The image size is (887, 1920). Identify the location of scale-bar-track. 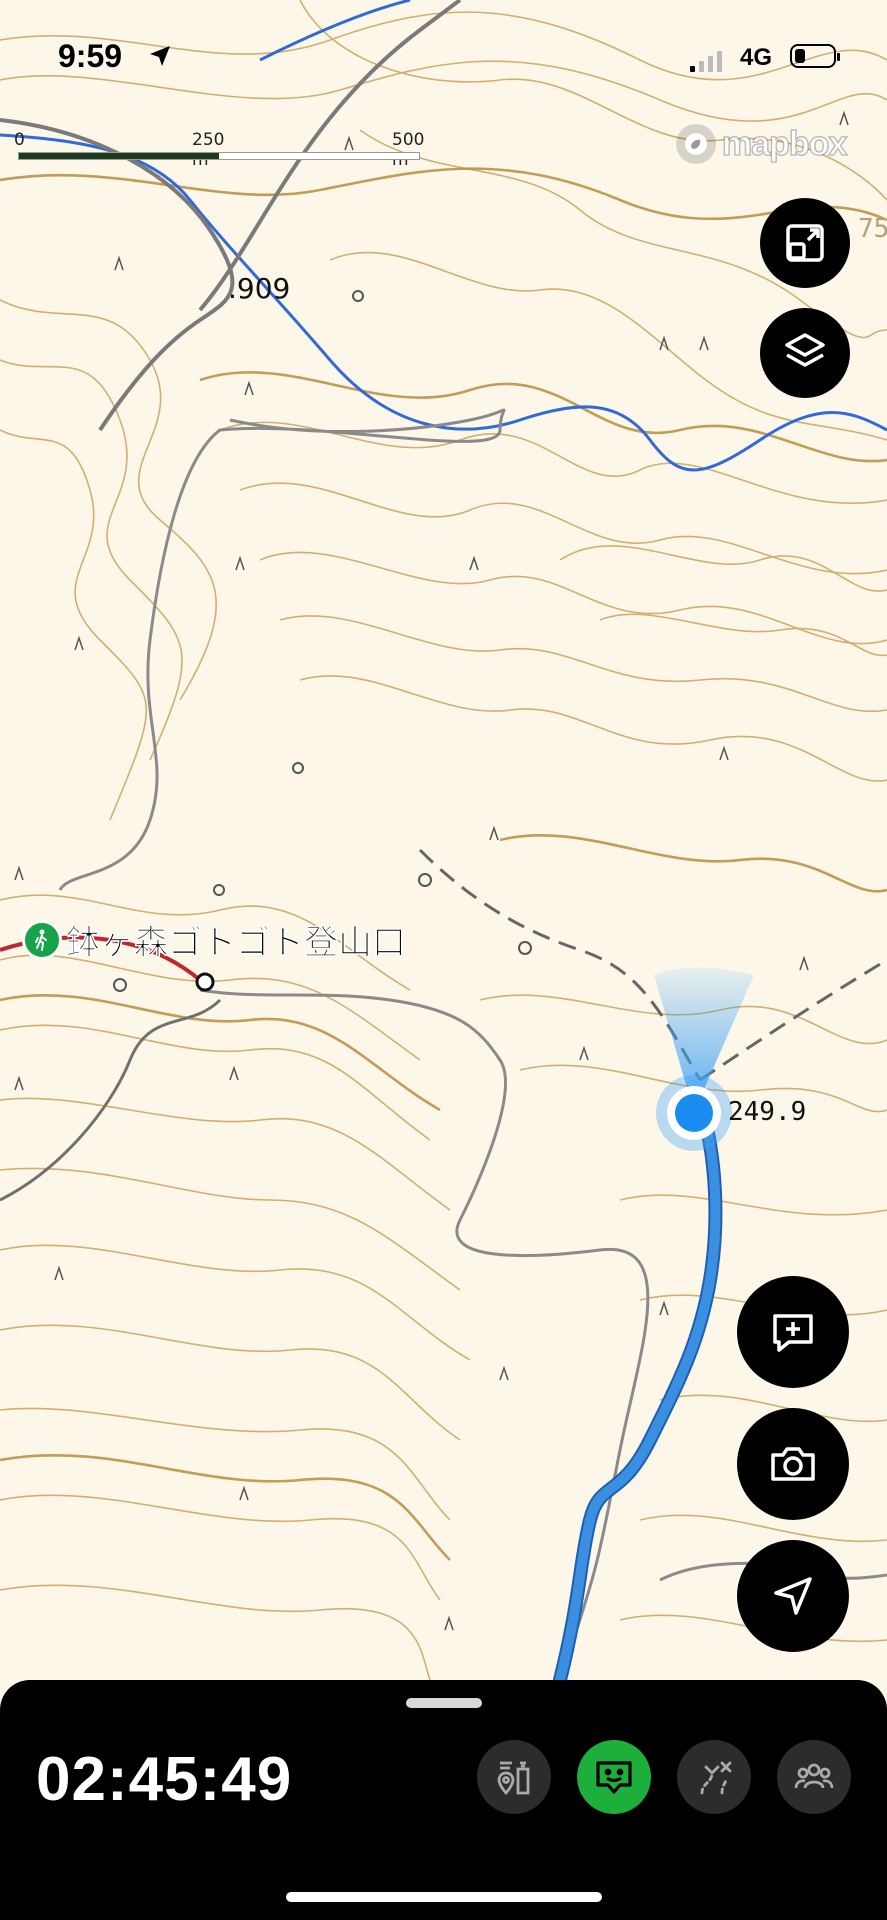
(219, 156).